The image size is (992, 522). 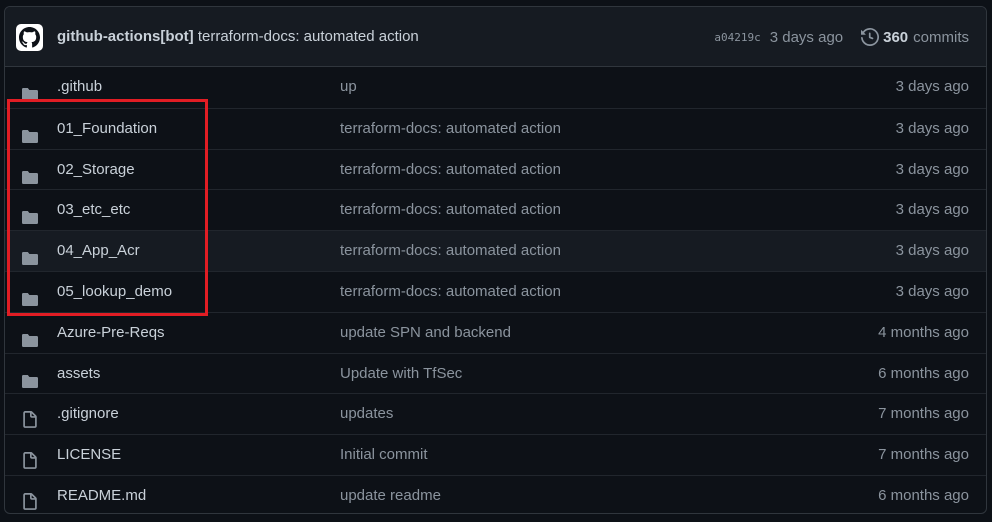 What do you see at coordinates (88, 414) in the screenshot?
I see `file-name-link: .gitignore` at bounding box center [88, 414].